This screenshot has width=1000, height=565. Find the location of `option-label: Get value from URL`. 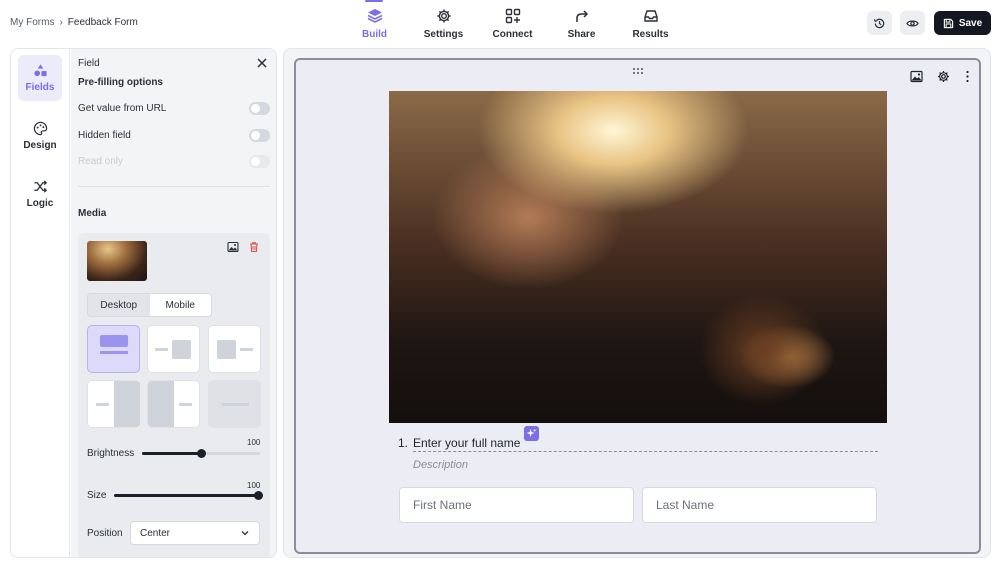

option-label: Get value from URL is located at coordinates (122, 108).